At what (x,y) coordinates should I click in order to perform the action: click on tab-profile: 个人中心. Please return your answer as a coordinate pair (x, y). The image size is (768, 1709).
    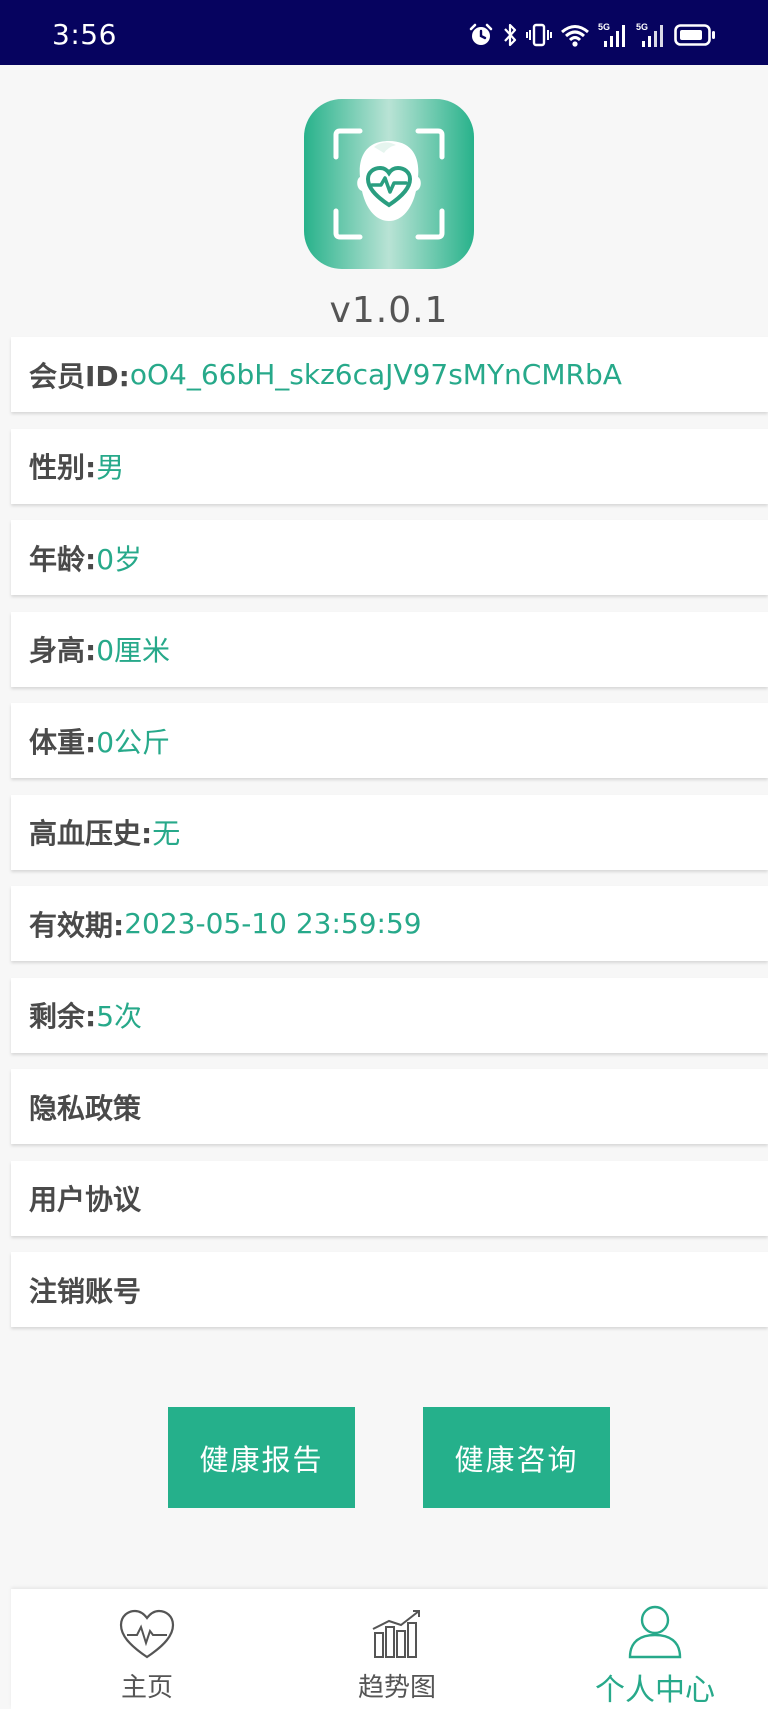
    Looking at the image, I should click on (655, 1649).